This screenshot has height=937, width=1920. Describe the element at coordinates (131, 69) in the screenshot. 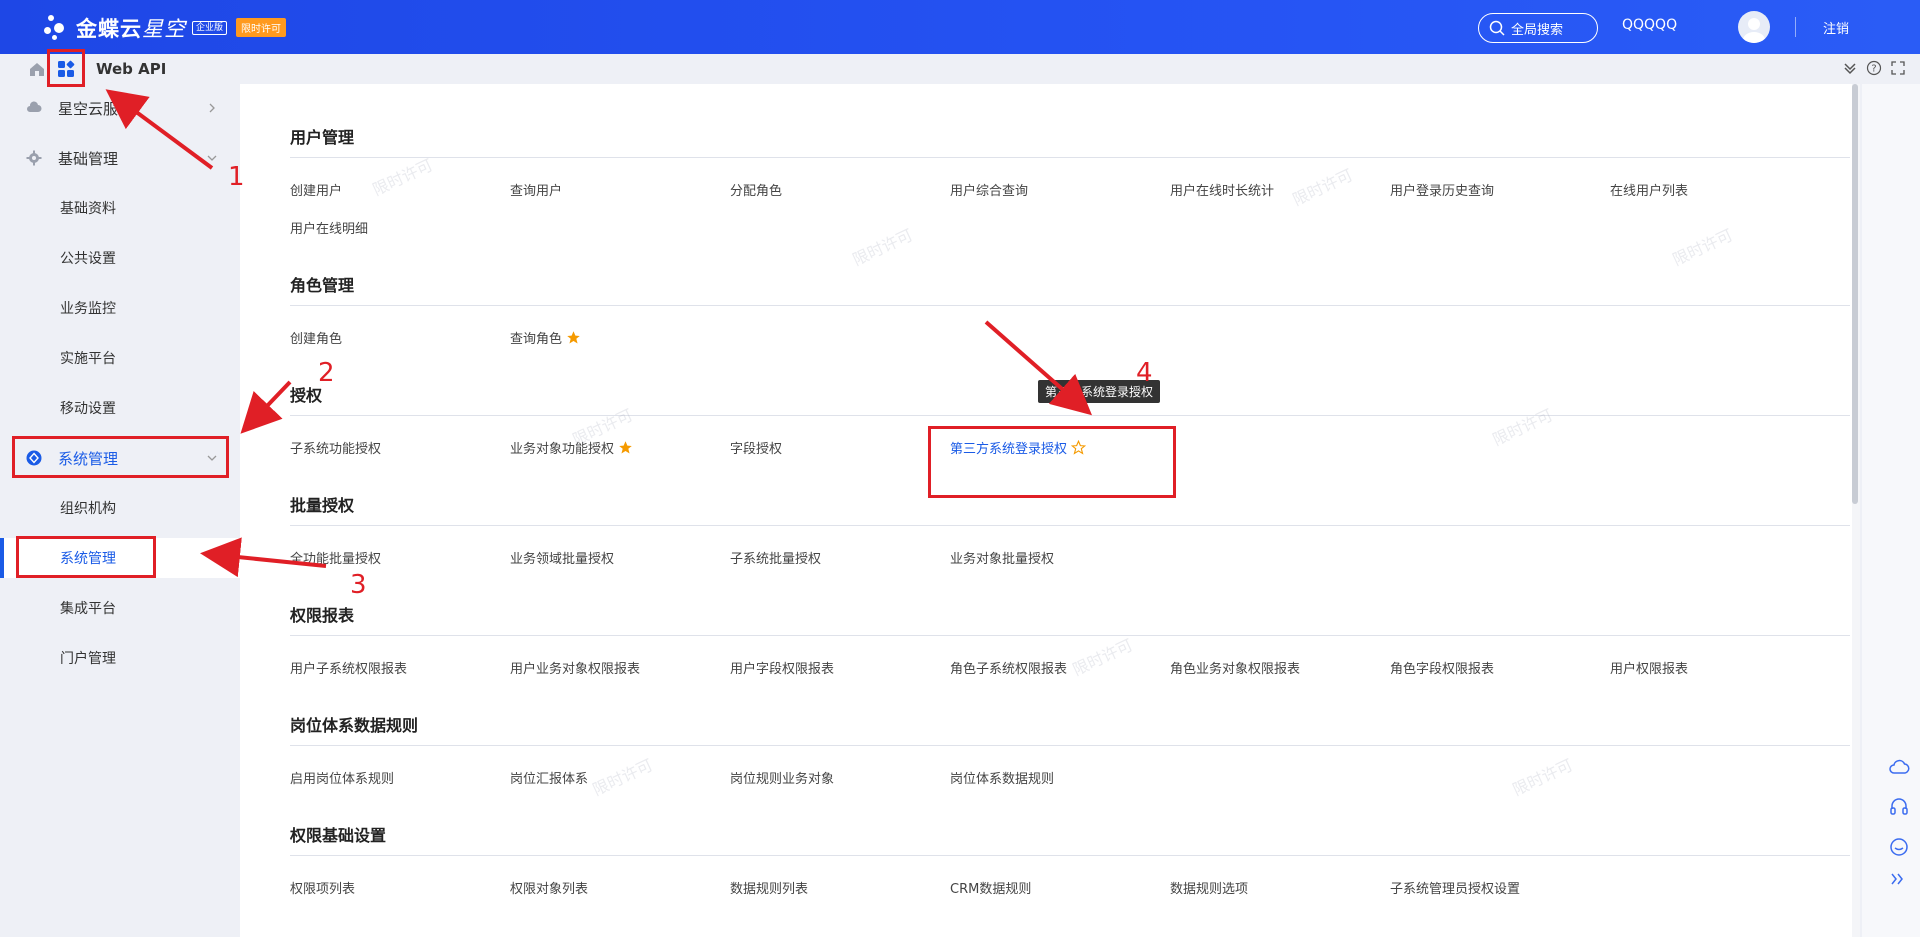

I see `page-title: Web API` at that location.